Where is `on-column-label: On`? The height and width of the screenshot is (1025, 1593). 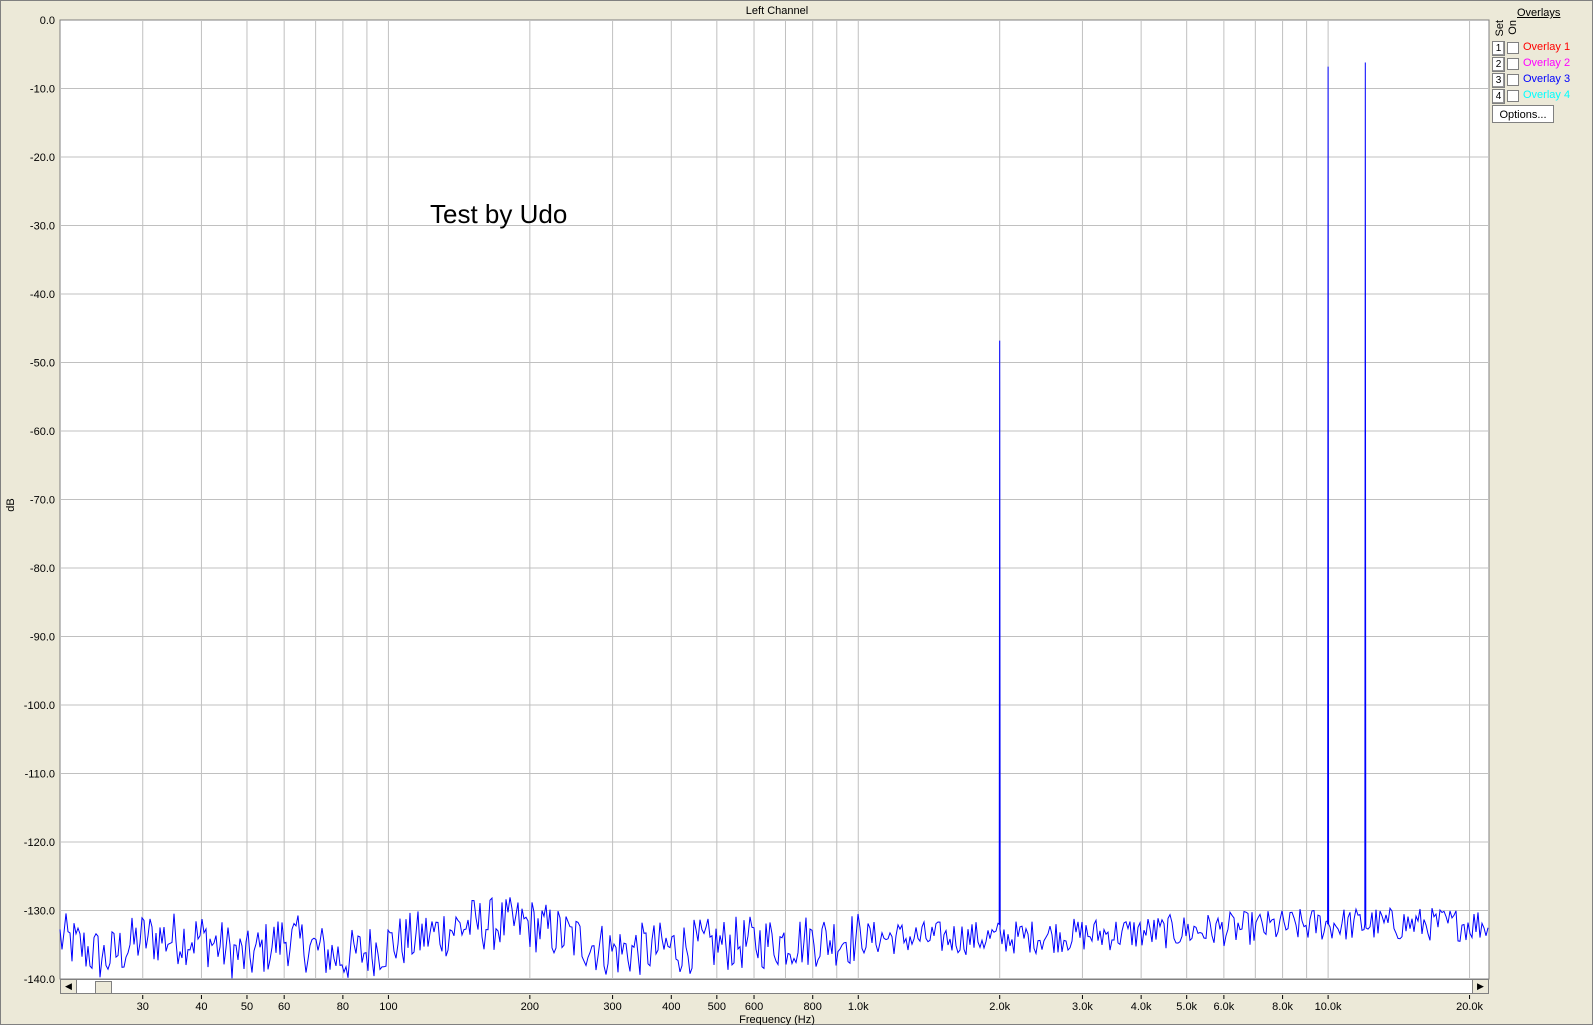 on-column-label: On is located at coordinates (1513, 27).